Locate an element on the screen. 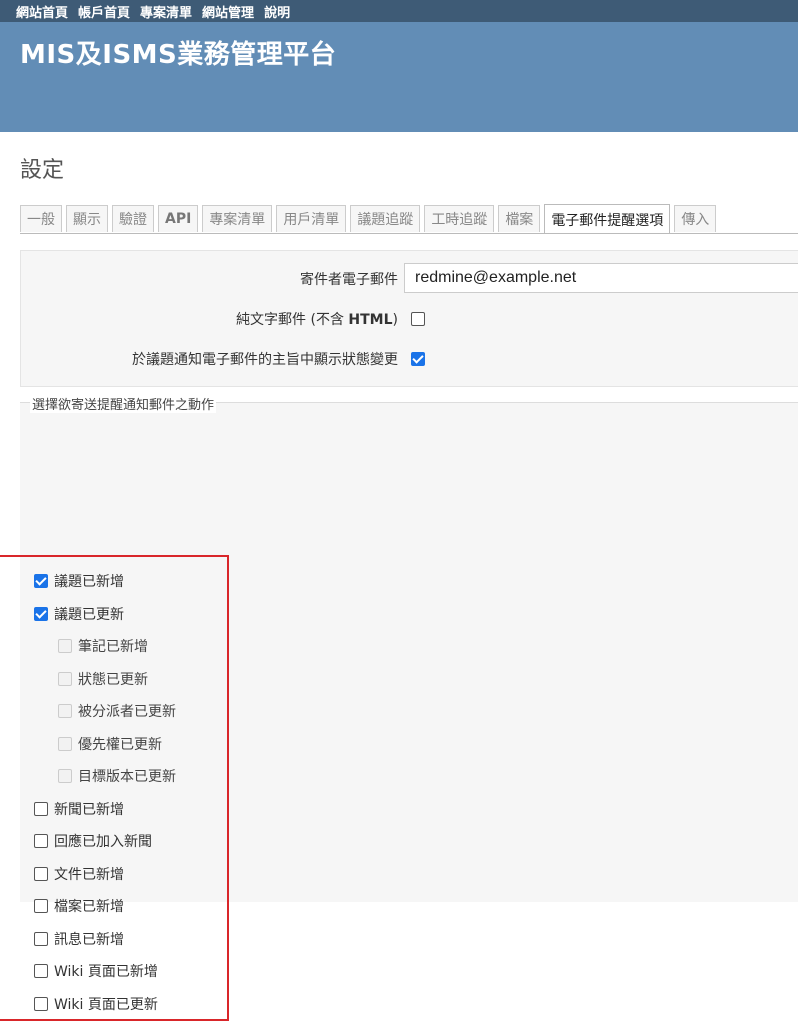  plain-text-label: 純文字郵件 (不含 HTML) is located at coordinates (209, 319).